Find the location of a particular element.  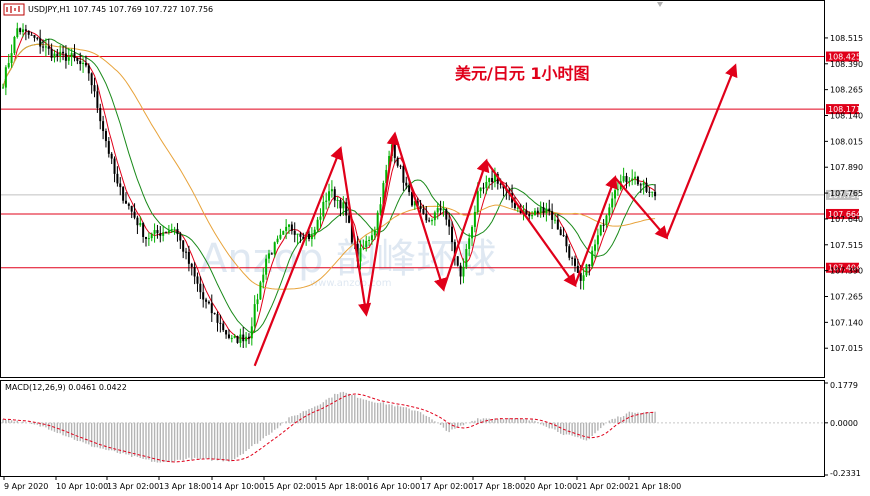

y-tick-label: 108.140 is located at coordinates (846, 115).